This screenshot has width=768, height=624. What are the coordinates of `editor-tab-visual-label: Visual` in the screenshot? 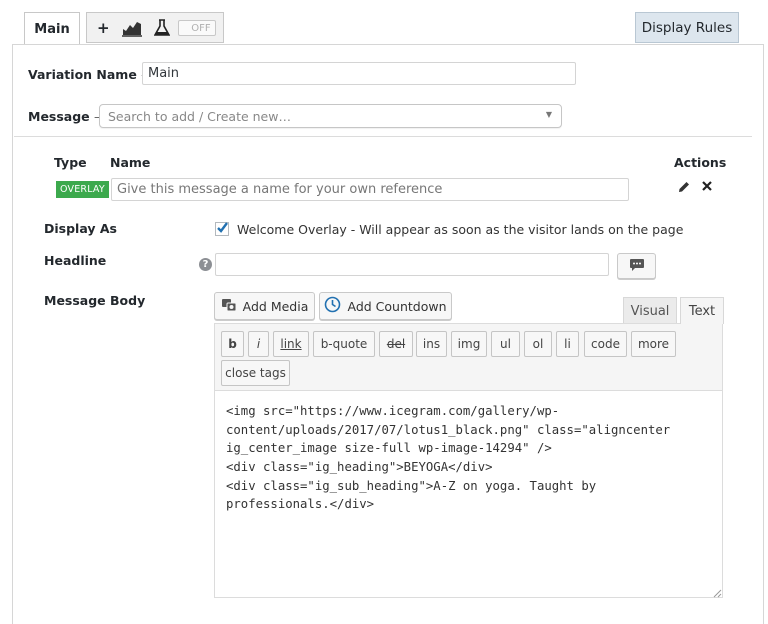 It's located at (650, 311).